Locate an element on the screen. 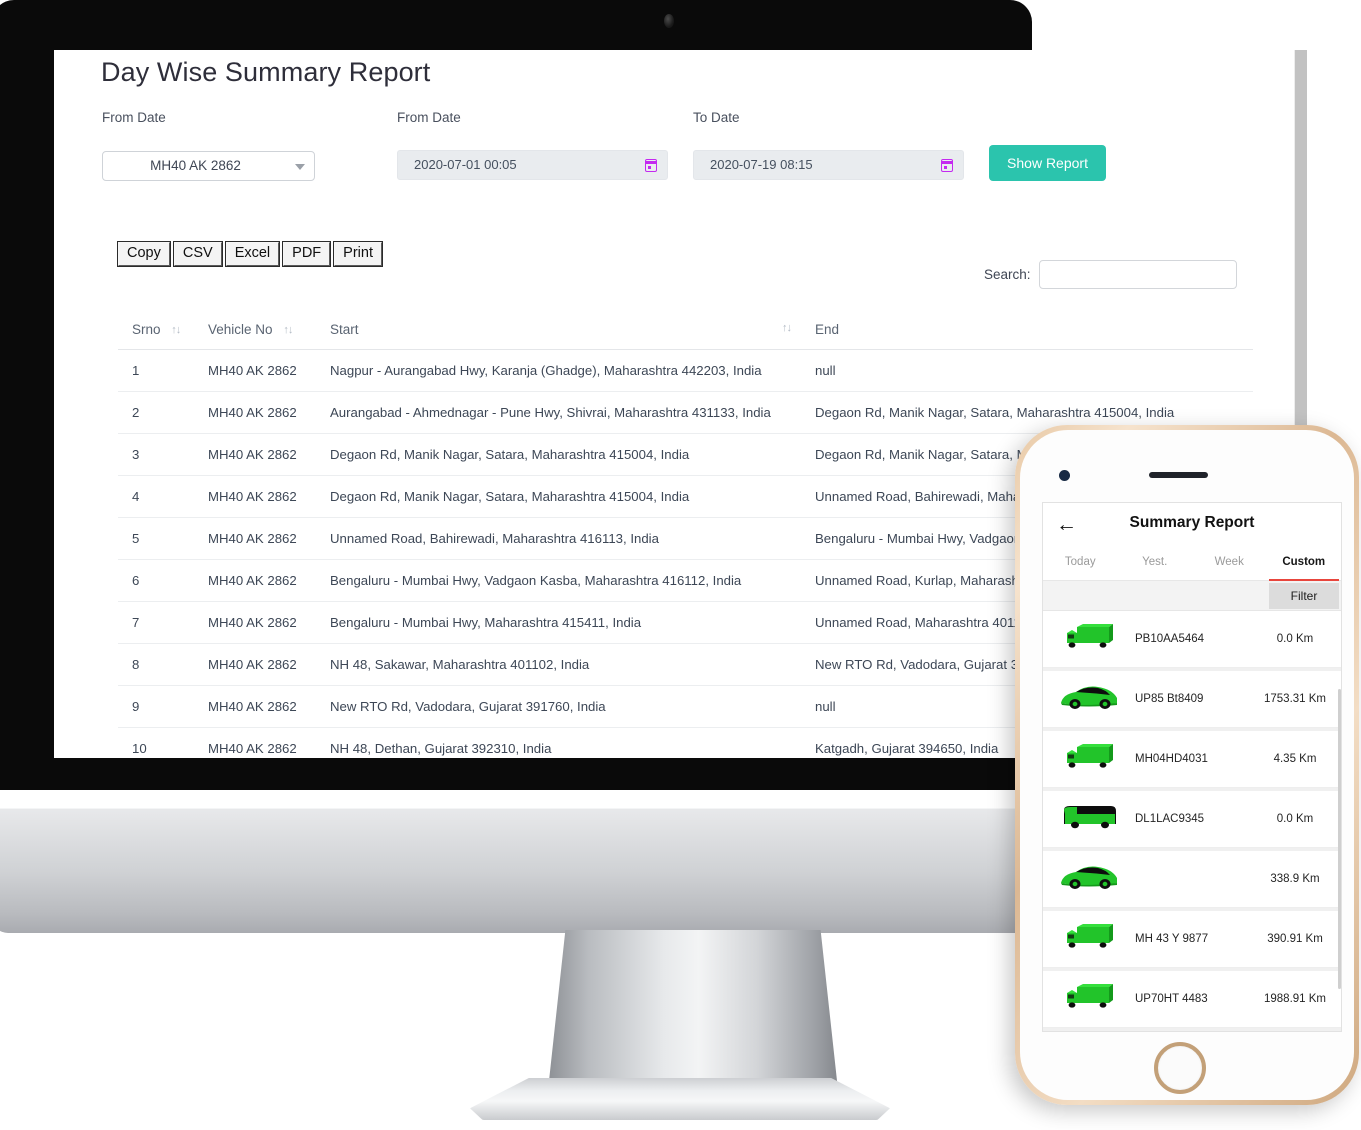 This screenshot has width=1361, height=1130. cell-srno: 6 is located at coordinates (156, 580).